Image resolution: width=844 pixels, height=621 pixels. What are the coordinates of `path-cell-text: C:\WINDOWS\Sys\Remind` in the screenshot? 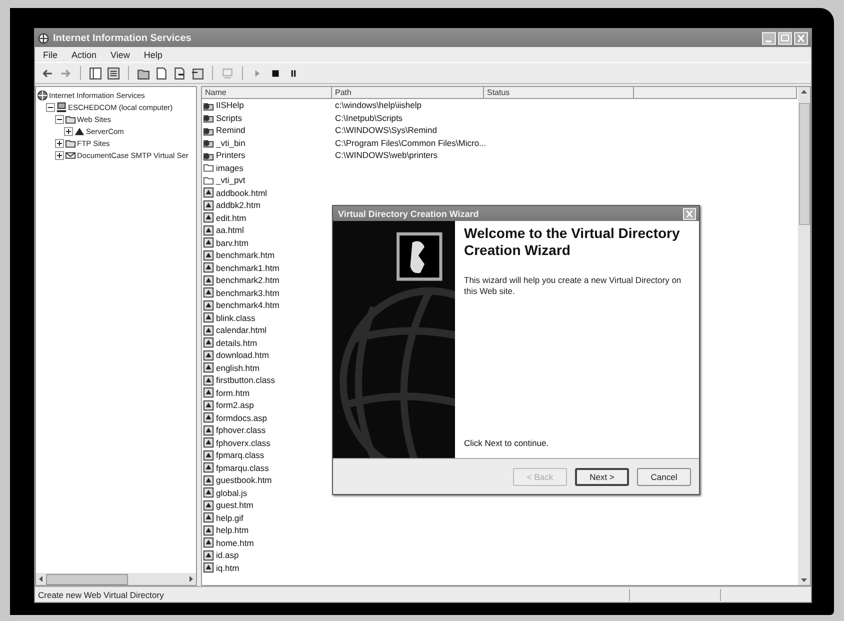 It's located at (386, 130).